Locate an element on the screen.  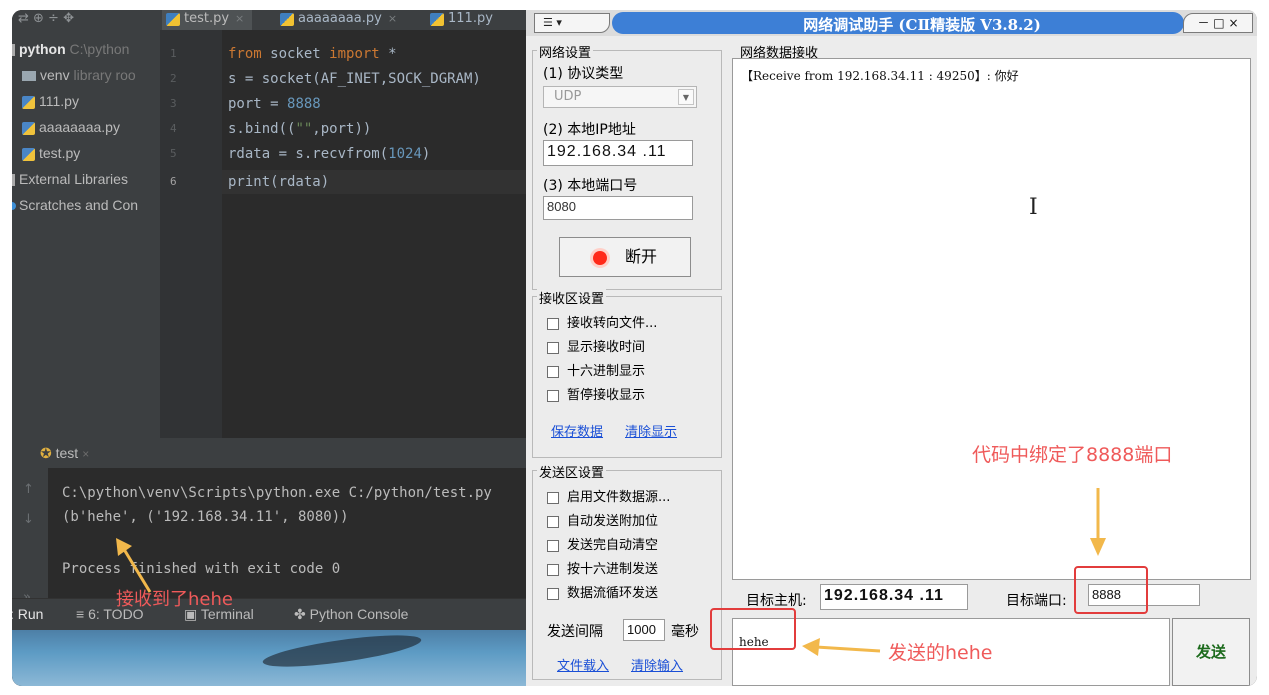
code-line-3: port = 8888 is located at coordinates (274, 104).